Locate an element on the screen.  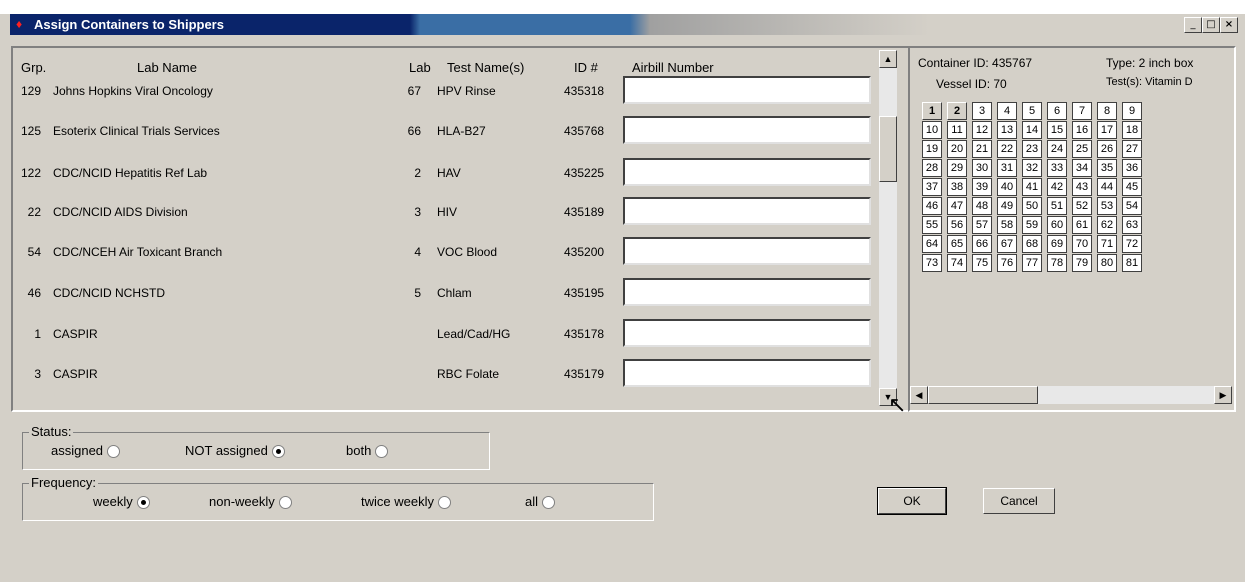
grid-cell: 41 is located at coordinates (1032, 187).